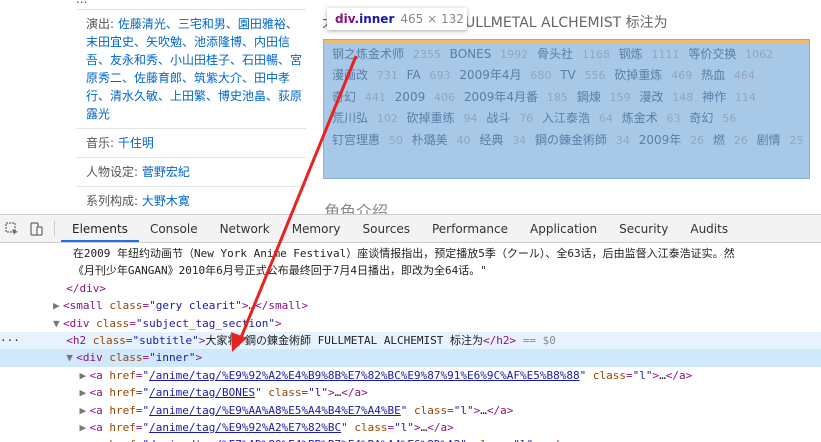  I want to click on tab-sources: Sources, so click(386, 228).